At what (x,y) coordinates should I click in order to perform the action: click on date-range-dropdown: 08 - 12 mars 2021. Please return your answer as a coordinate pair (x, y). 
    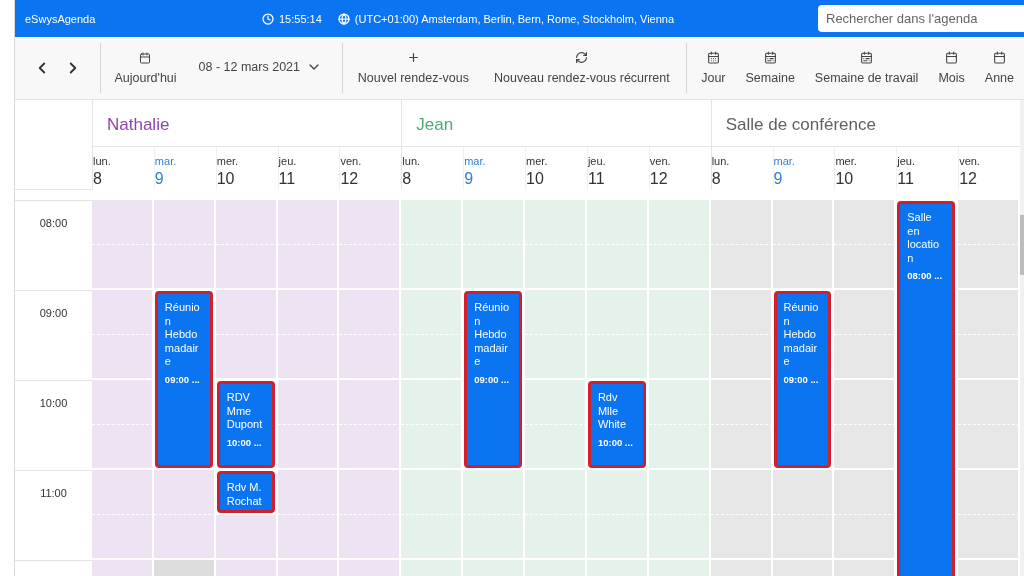
    Looking at the image, I should click on (266, 67).